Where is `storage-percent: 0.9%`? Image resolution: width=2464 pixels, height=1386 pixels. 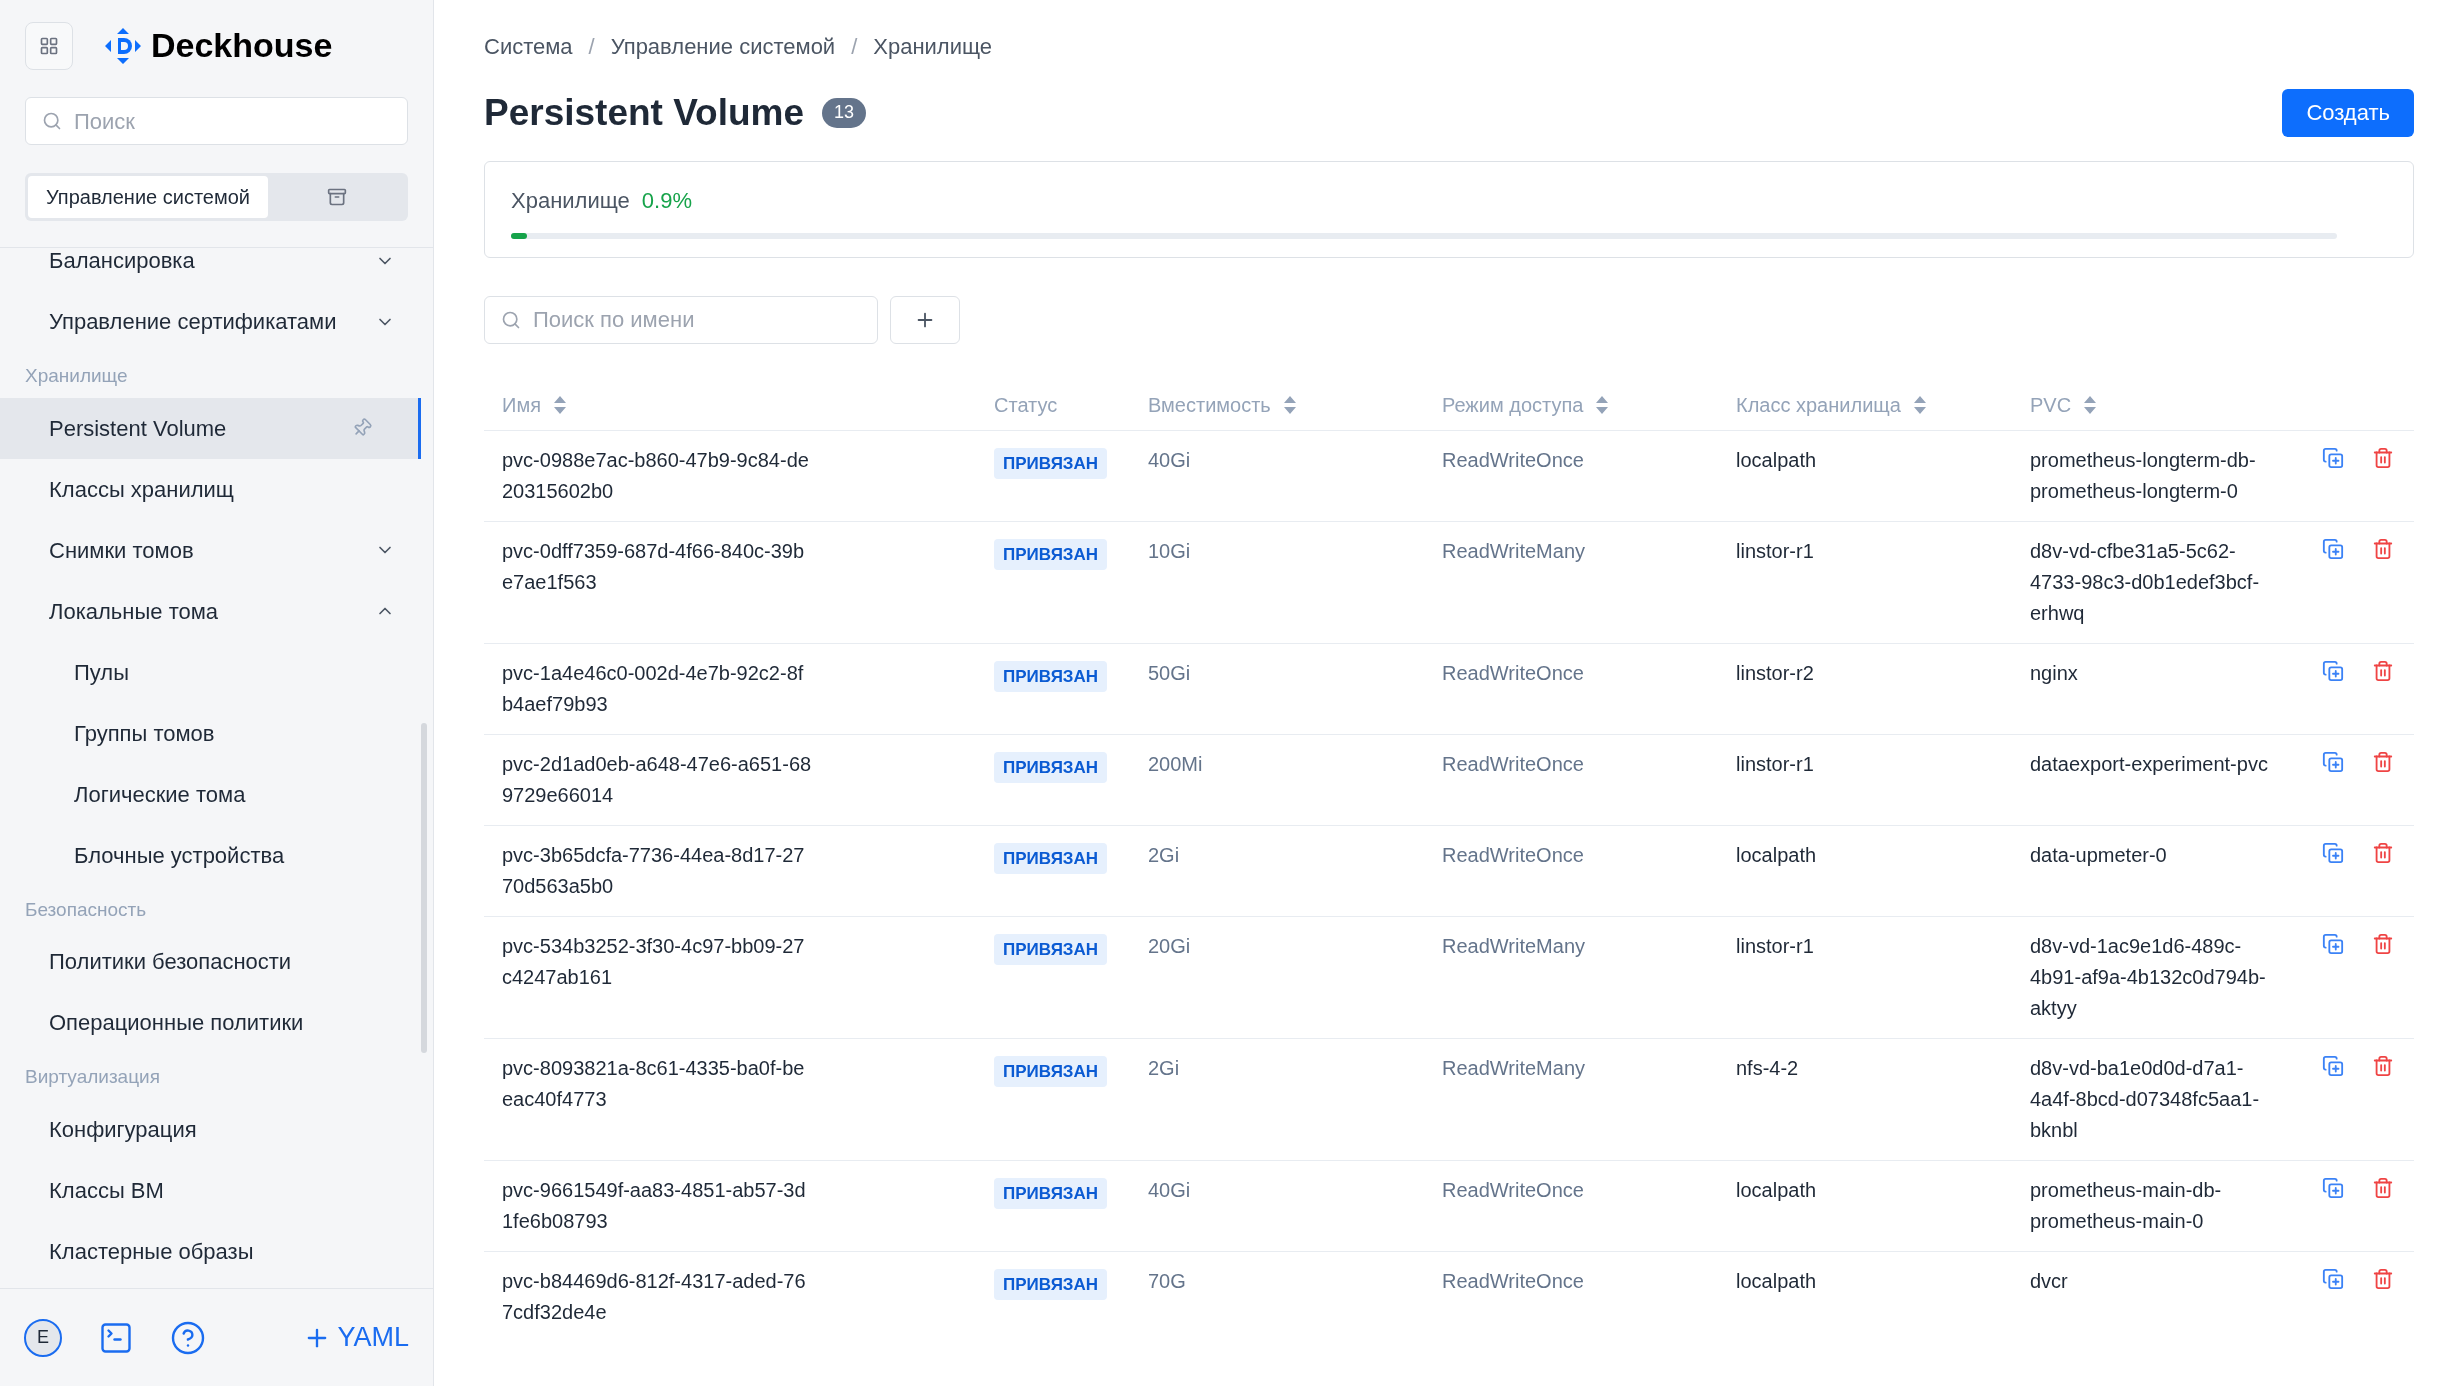 storage-percent: 0.9% is located at coordinates (666, 200).